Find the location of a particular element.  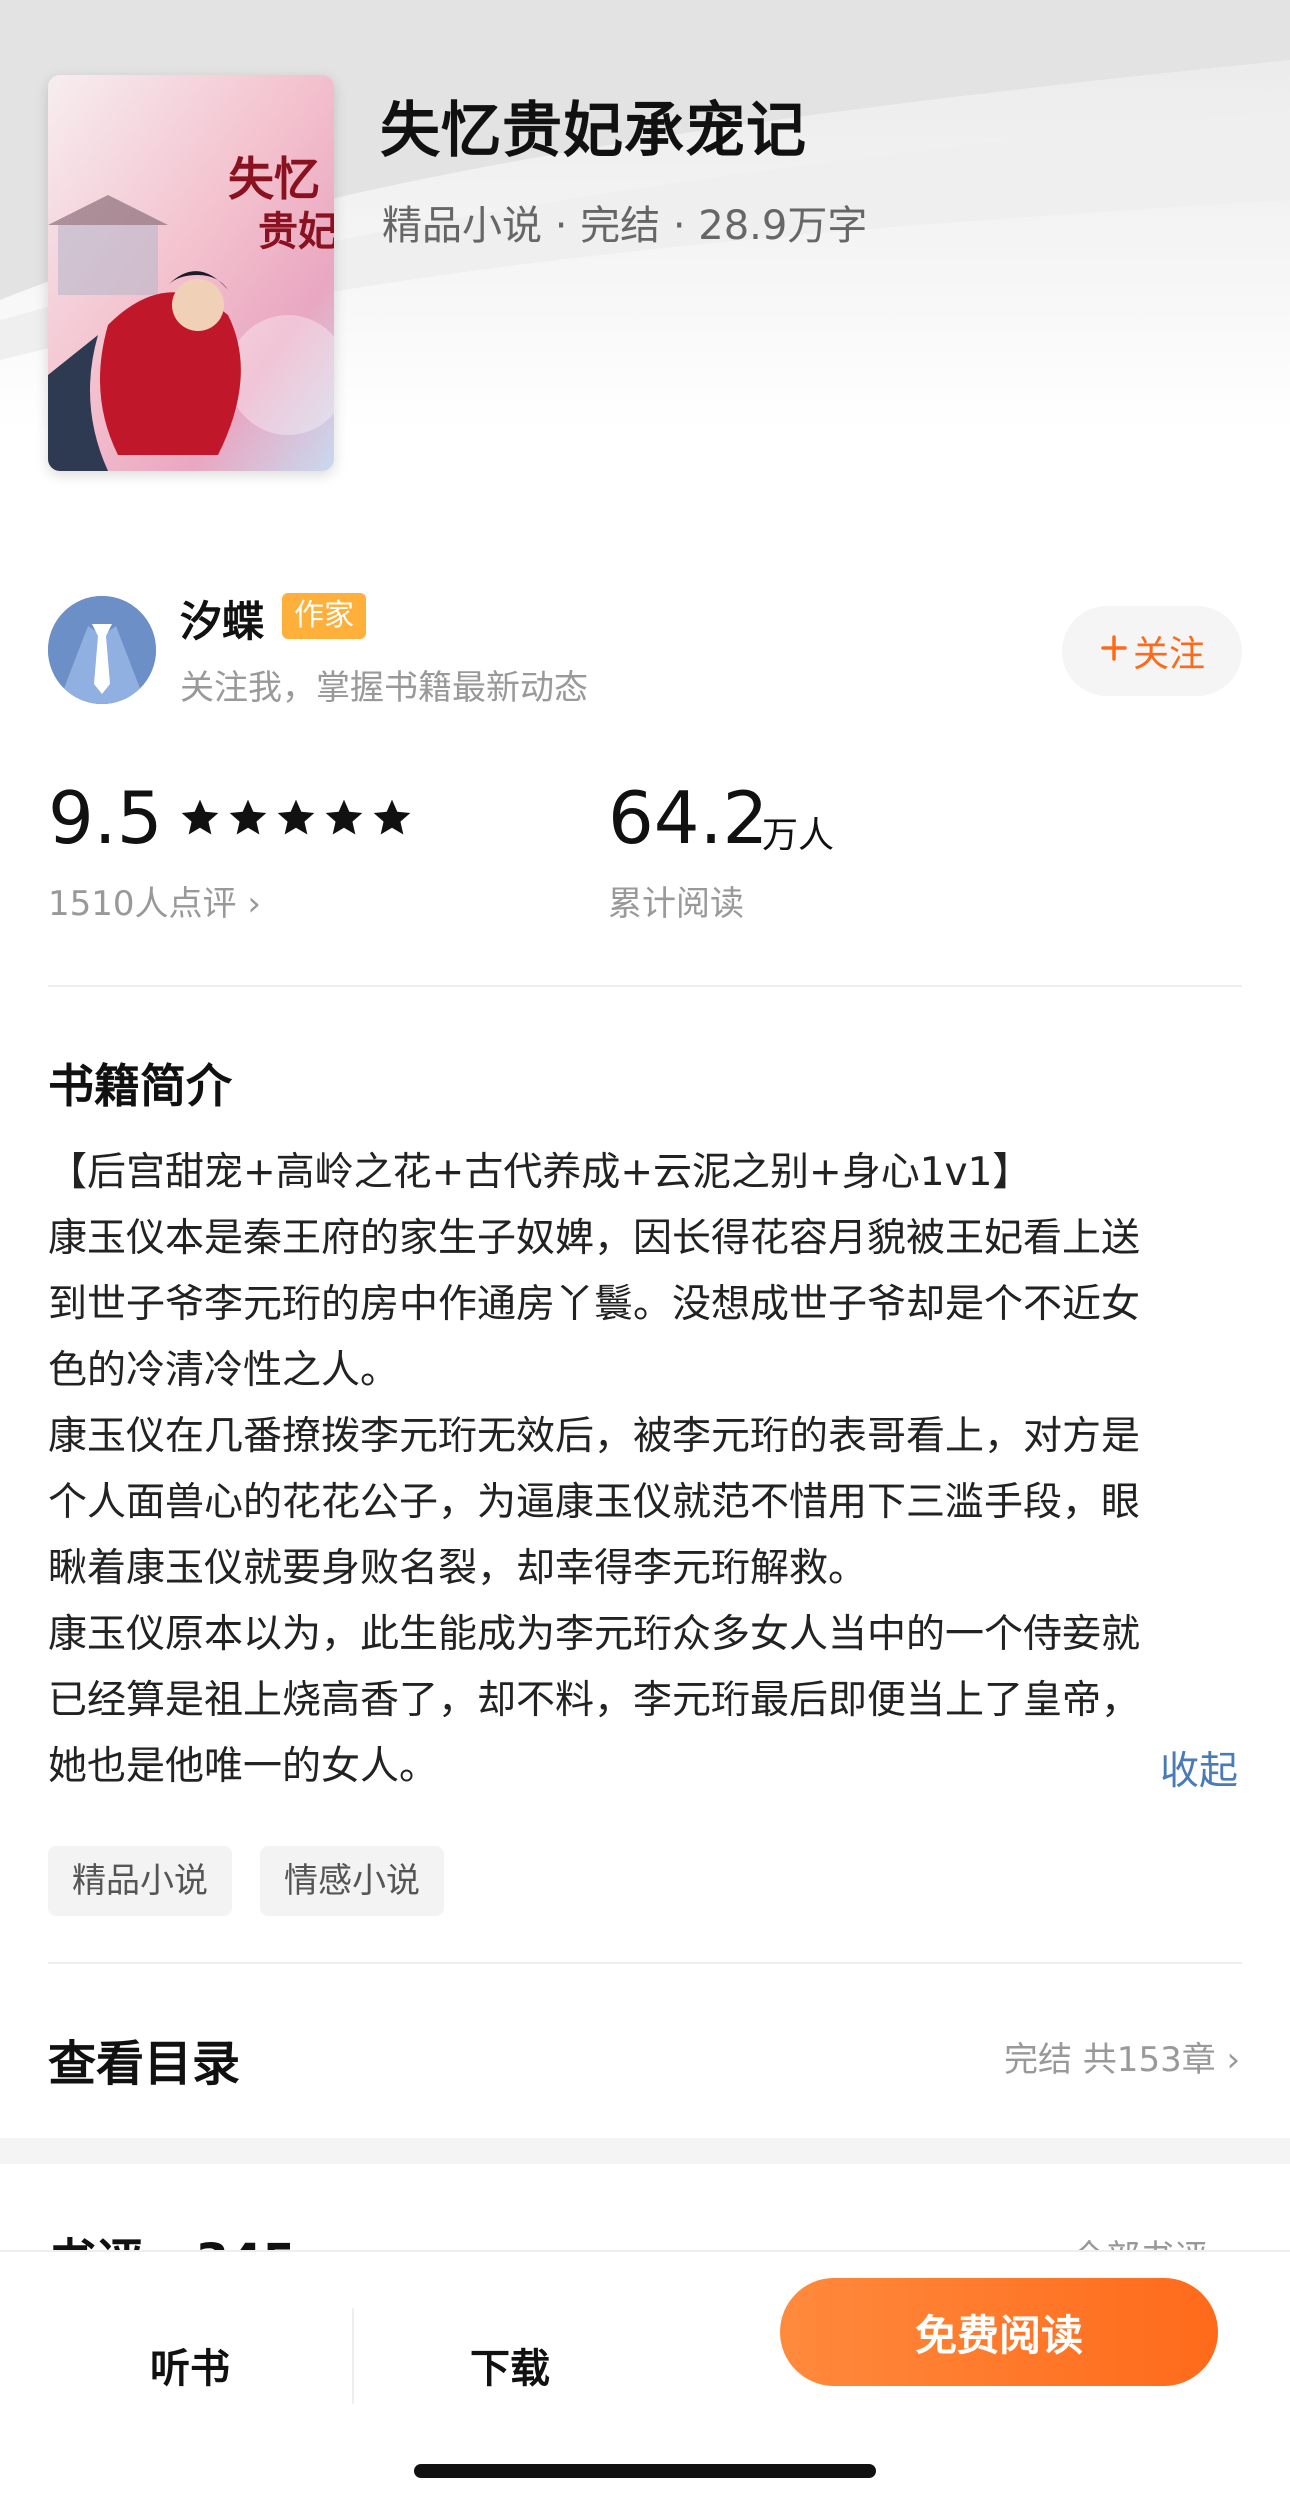

section-gap is located at coordinates (645, 2151).